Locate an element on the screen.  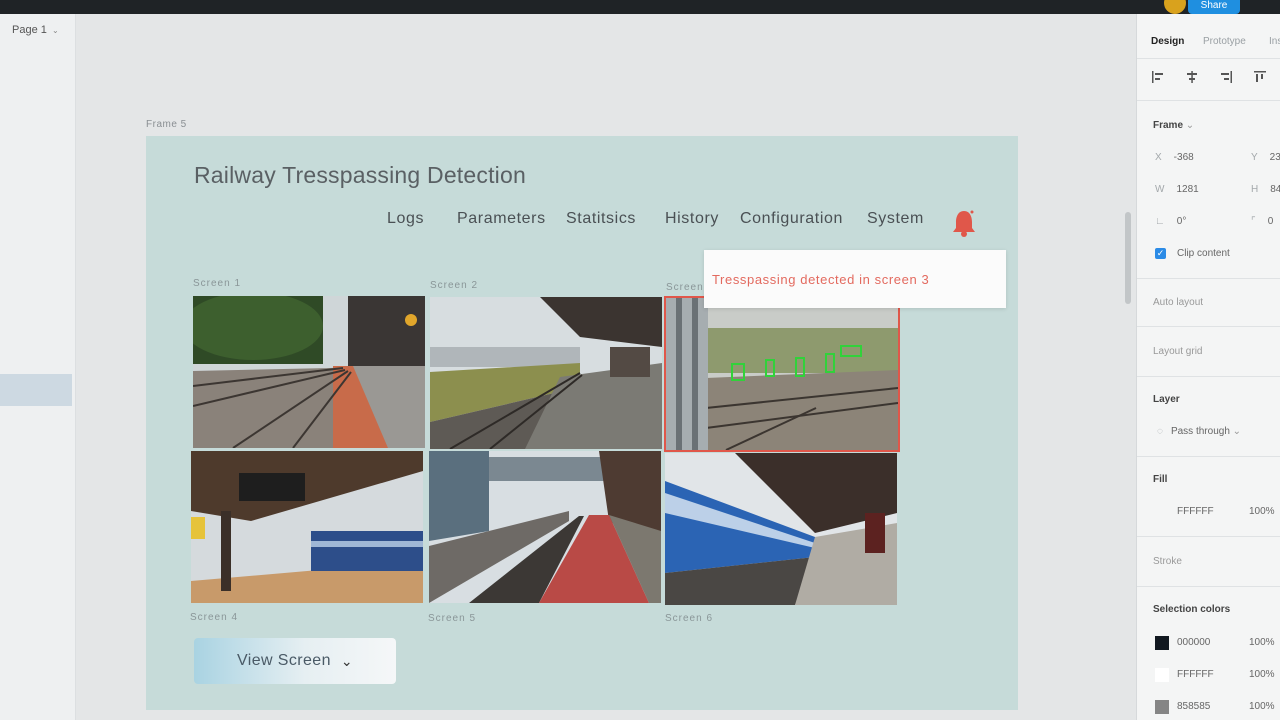
y-value: 23 is located at coordinates (1274, 157).